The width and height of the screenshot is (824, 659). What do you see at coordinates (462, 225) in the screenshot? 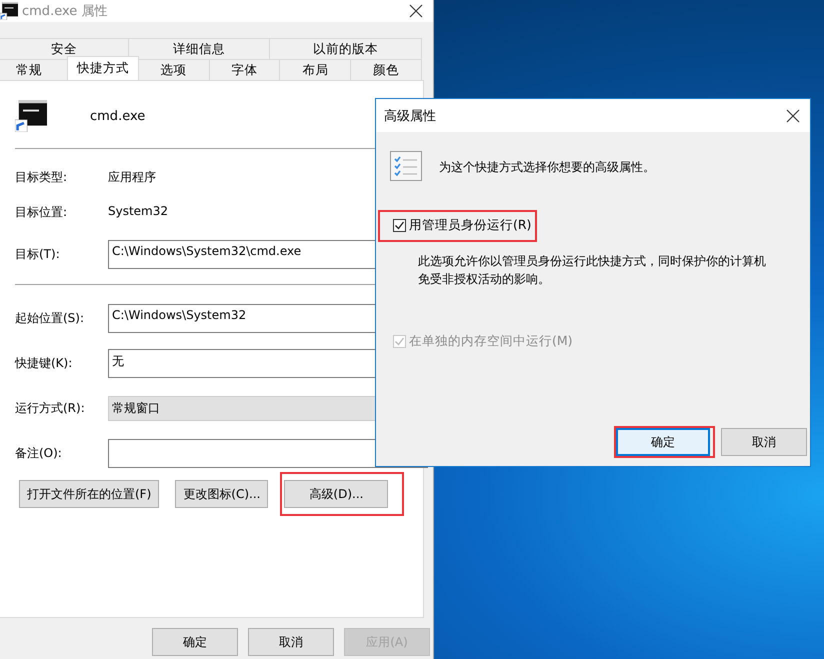
I see `checkbox: 用管理员身份运行(R)` at bounding box center [462, 225].